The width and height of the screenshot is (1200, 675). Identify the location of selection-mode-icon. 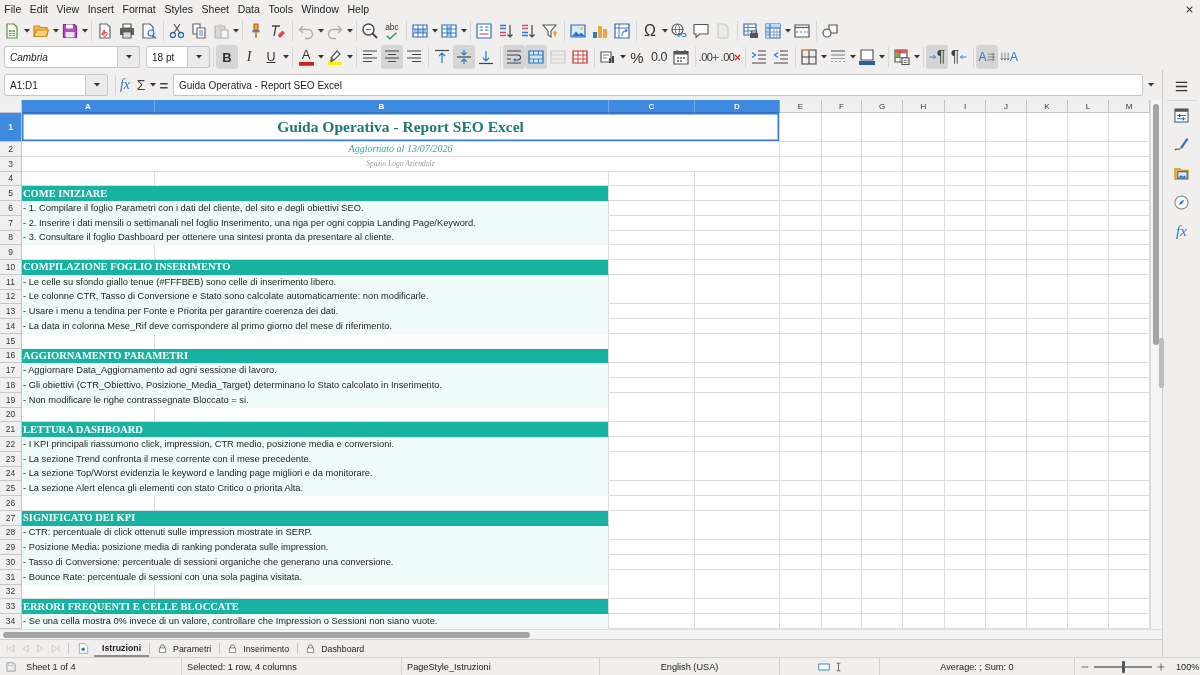
(824, 666).